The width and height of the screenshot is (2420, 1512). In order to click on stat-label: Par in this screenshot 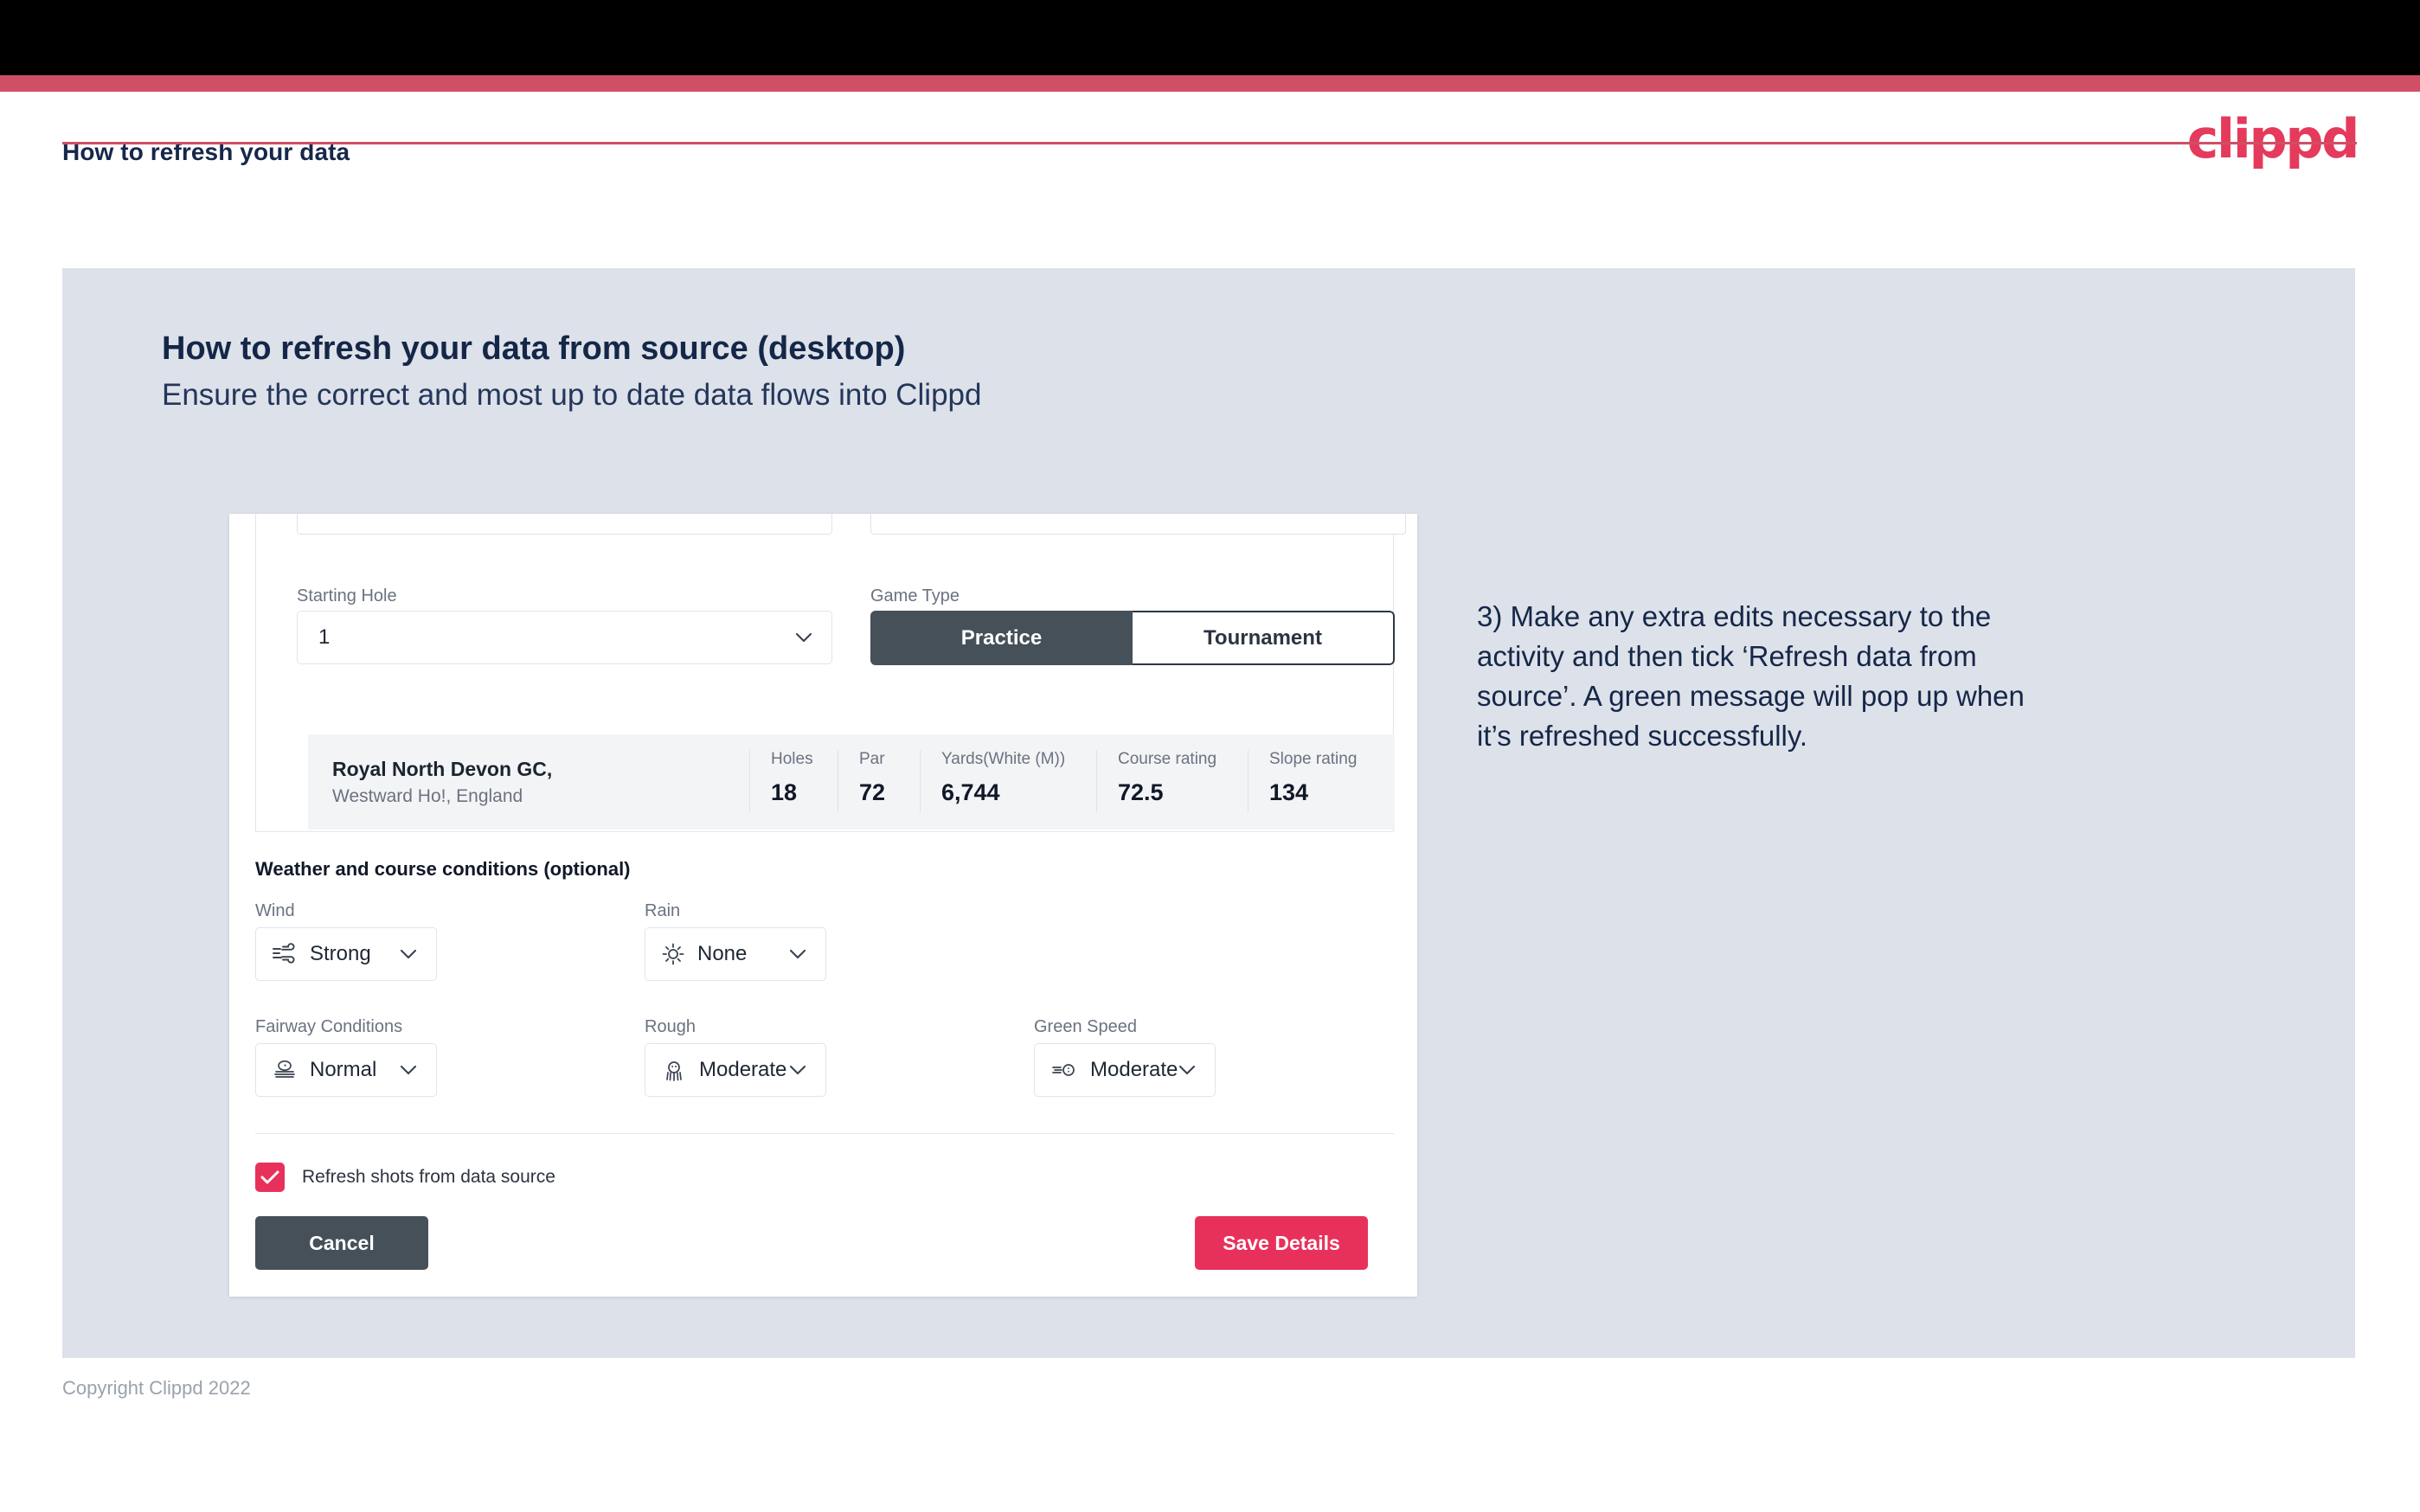, I will do `click(872, 759)`.